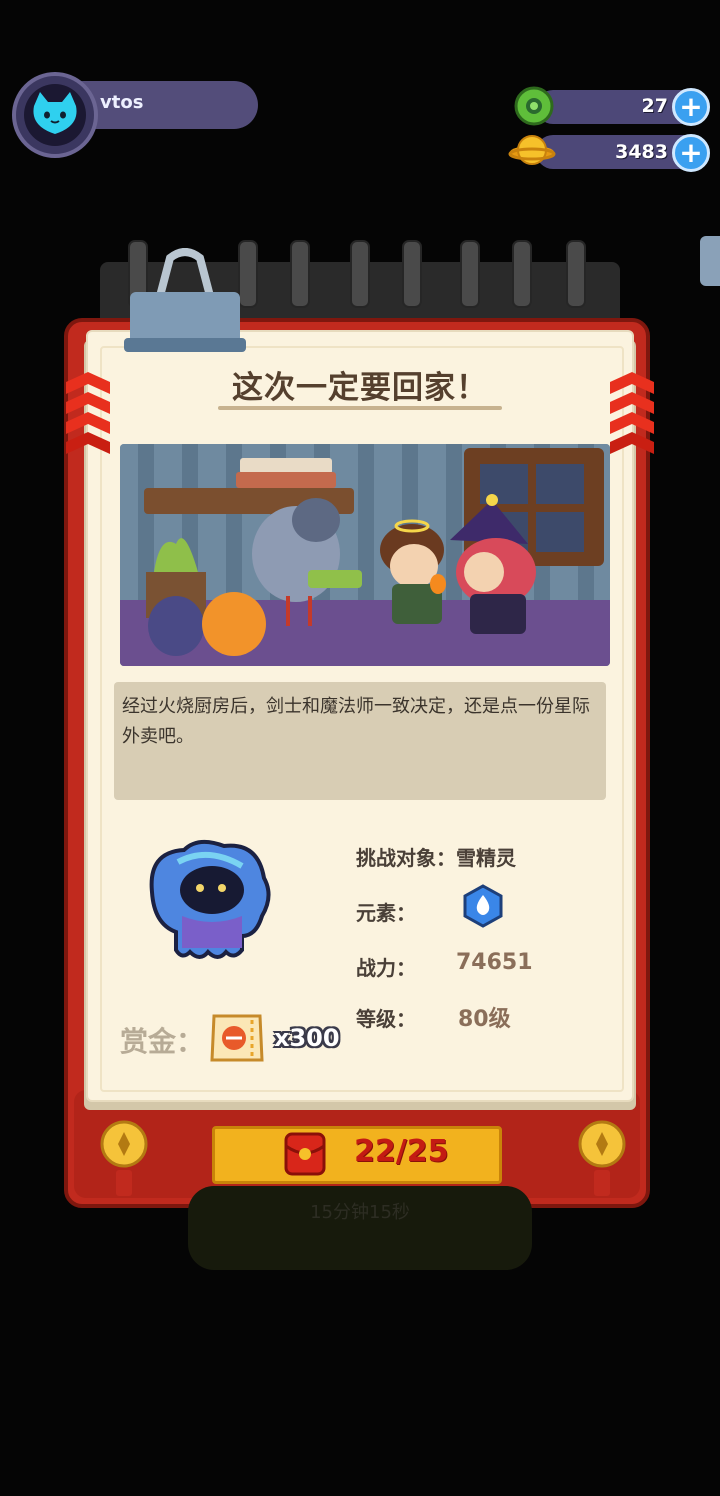  Describe the element at coordinates (602, 1158) in the screenshot. I see `hanging-coin-right-icon` at that location.